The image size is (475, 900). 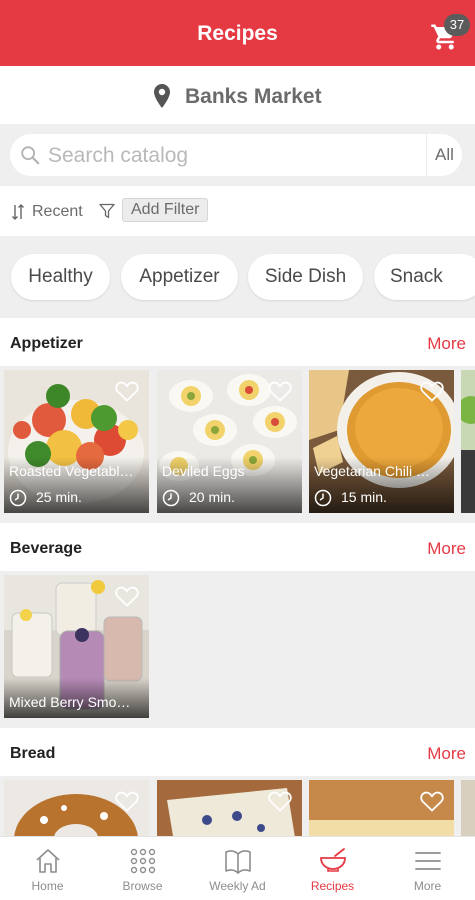 What do you see at coordinates (427, 886) in the screenshot?
I see `nav-label: More` at bounding box center [427, 886].